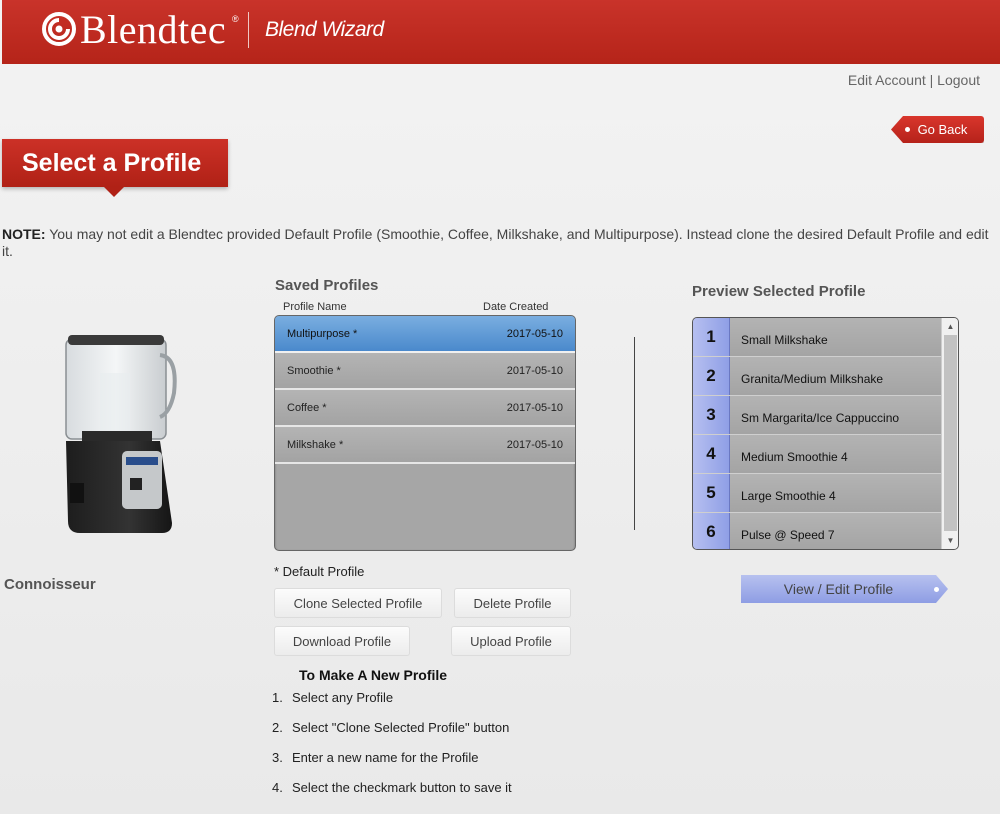  What do you see at coordinates (835, 493) in the screenshot?
I see `blend-name: Large Smoothie 4` at bounding box center [835, 493].